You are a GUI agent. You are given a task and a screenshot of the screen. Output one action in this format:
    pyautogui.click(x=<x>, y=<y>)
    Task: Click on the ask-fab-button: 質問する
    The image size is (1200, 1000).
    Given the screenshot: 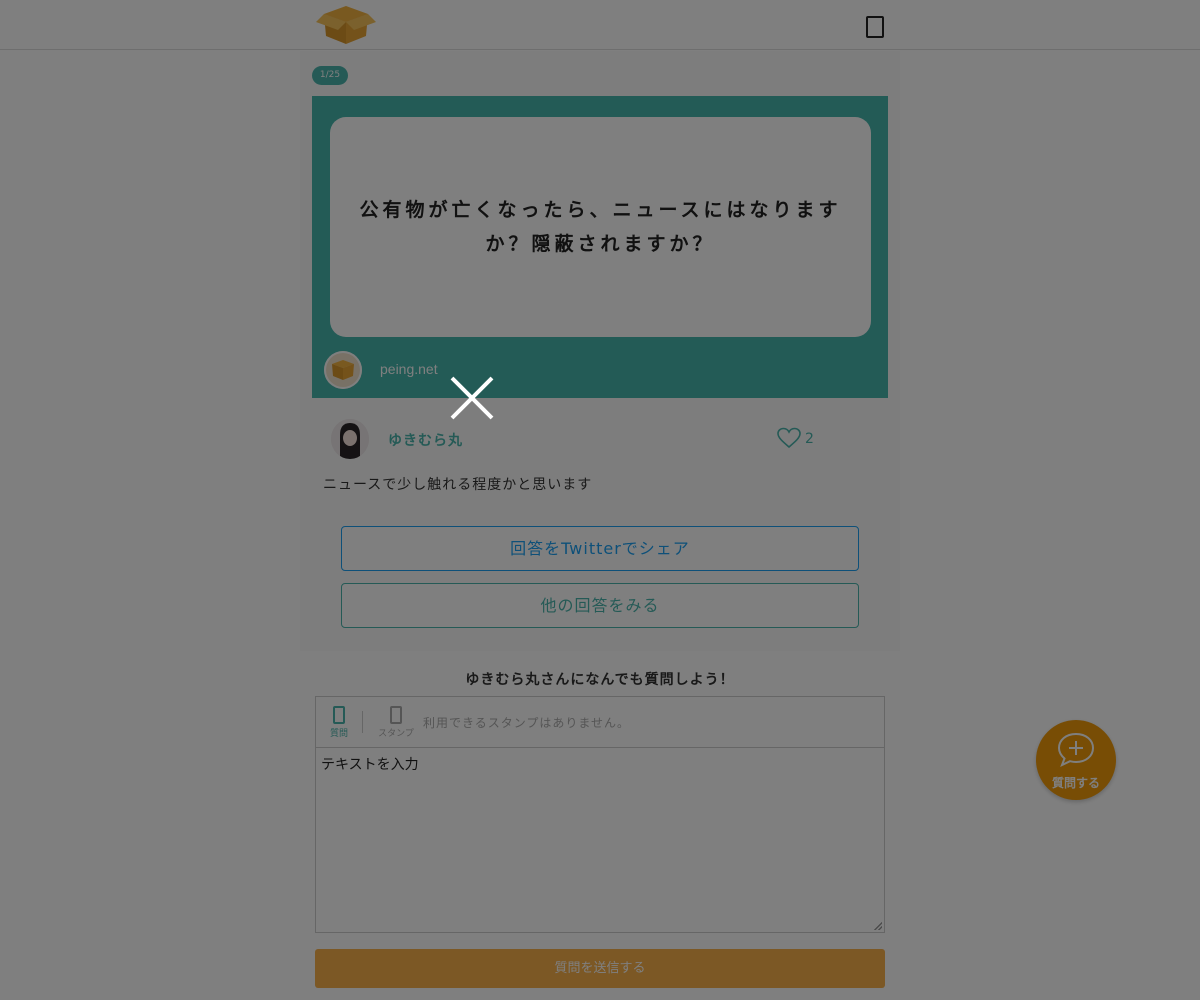 What is the action you would take?
    pyautogui.click(x=1076, y=760)
    